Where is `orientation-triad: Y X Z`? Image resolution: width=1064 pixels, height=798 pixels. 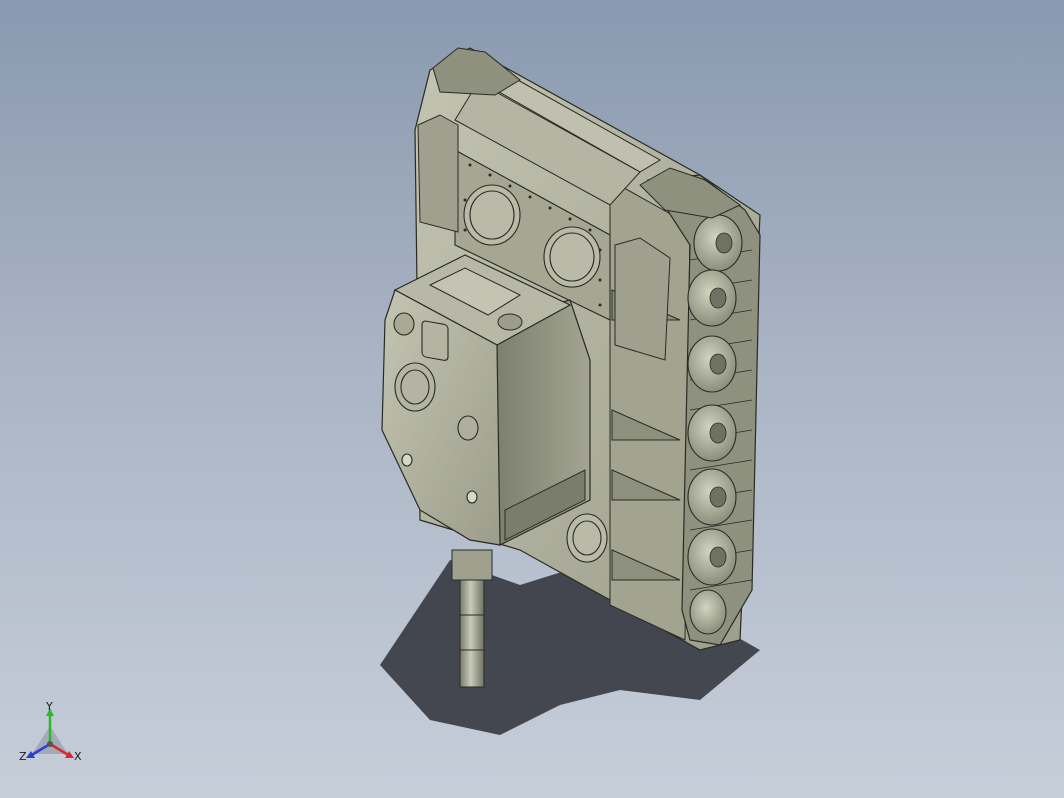
orientation-triad: Y X Z is located at coordinates (53, 737).